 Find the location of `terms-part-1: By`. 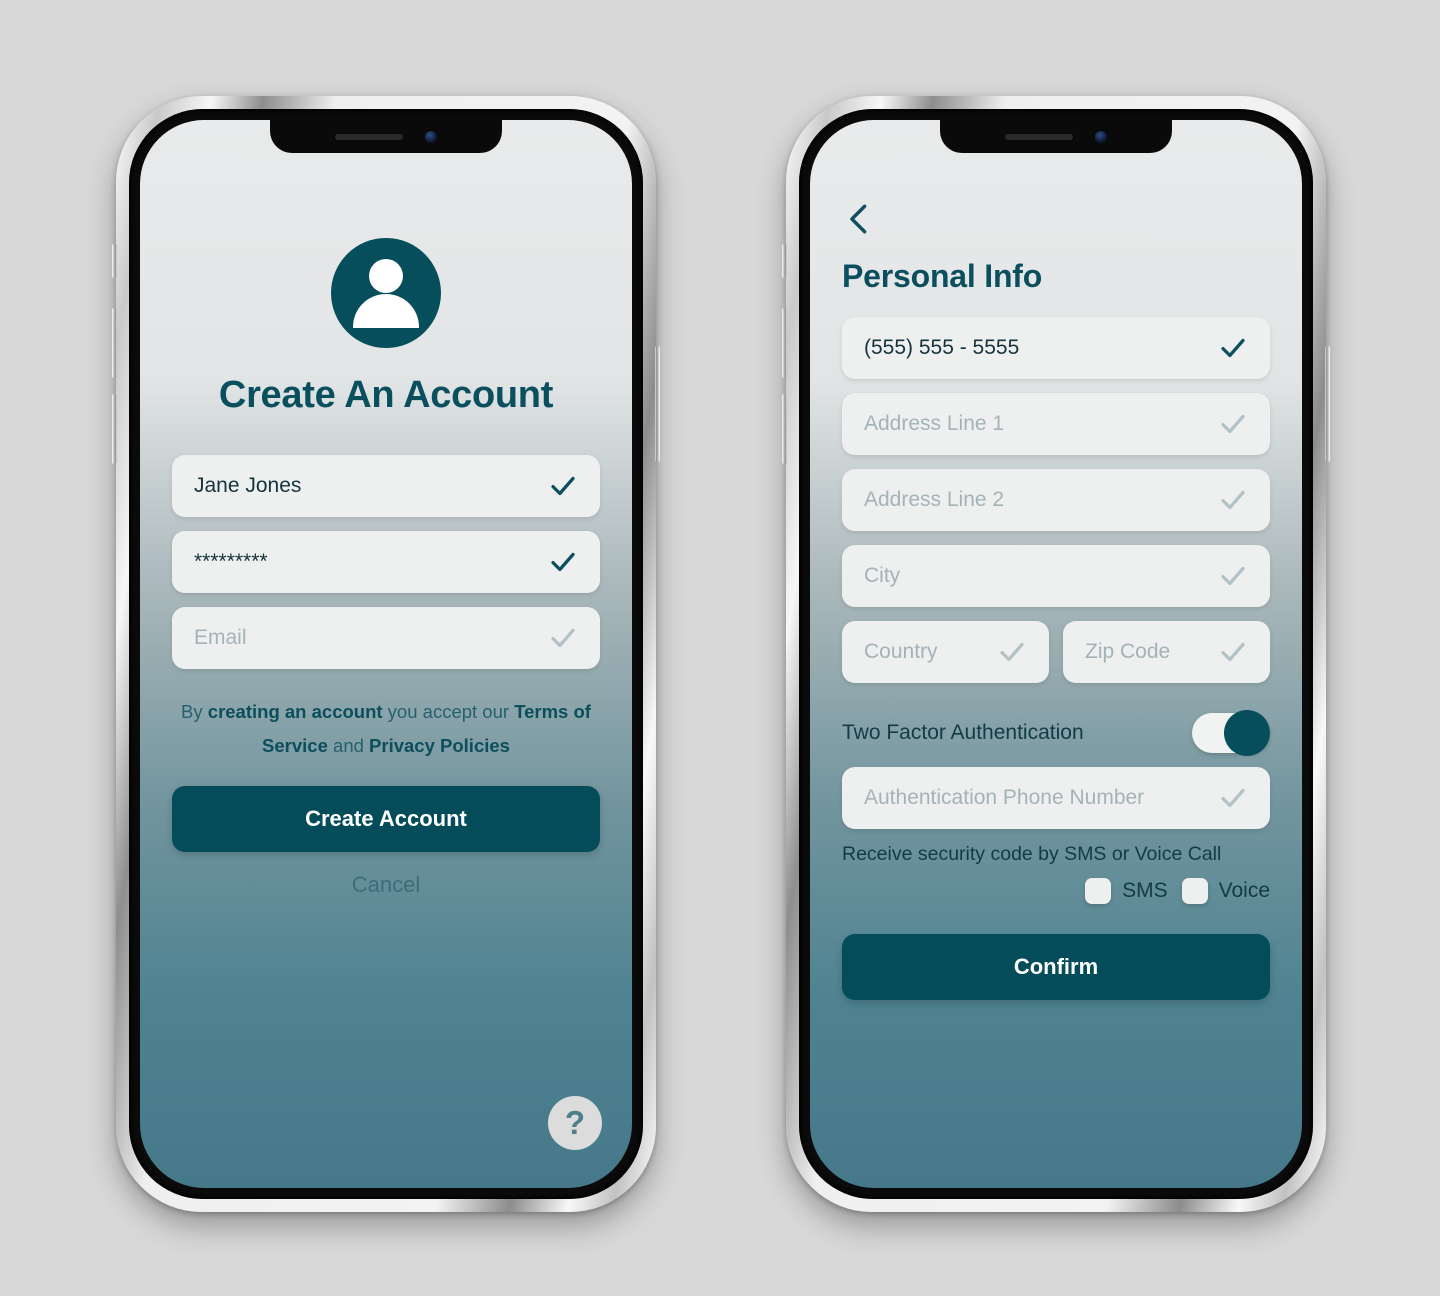

terms-part-1: By is located at coordinates (194, 711).